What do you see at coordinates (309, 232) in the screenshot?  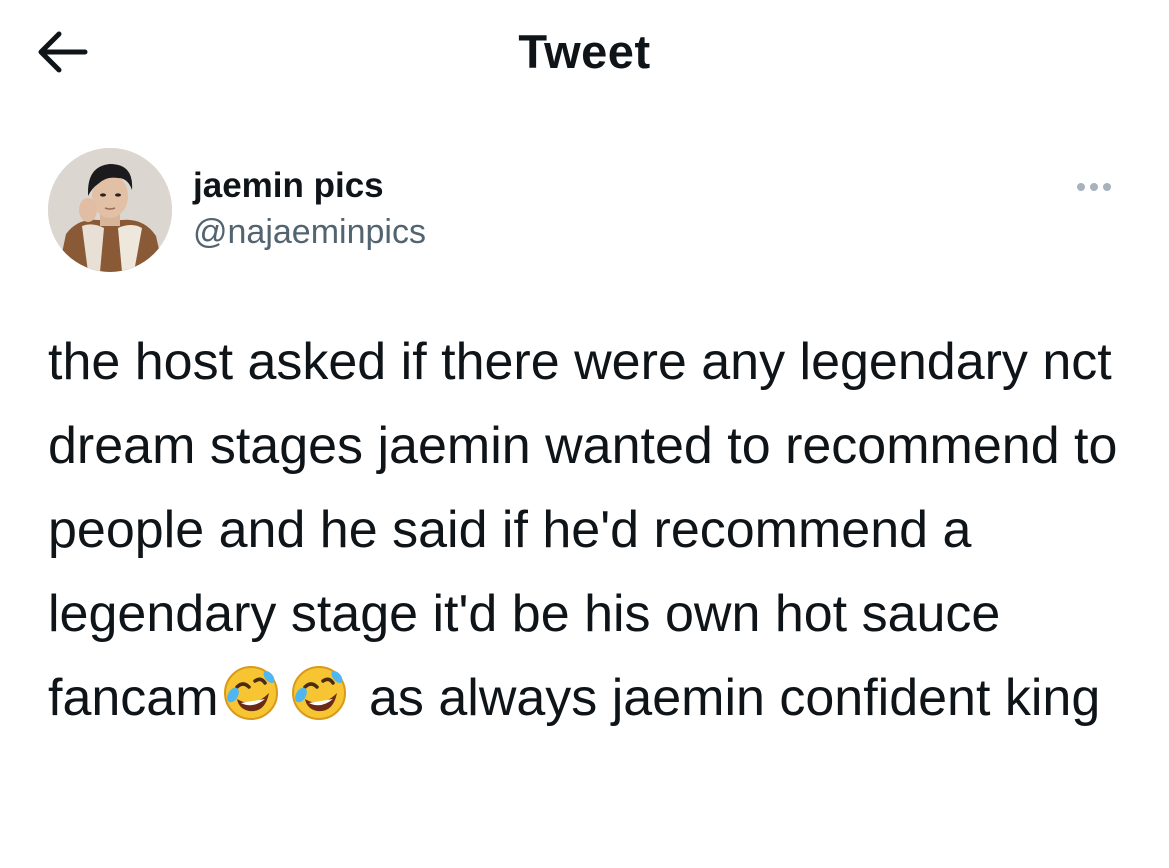 I see `author-handle: @najaeminpics` at bounding box center [309, 232].